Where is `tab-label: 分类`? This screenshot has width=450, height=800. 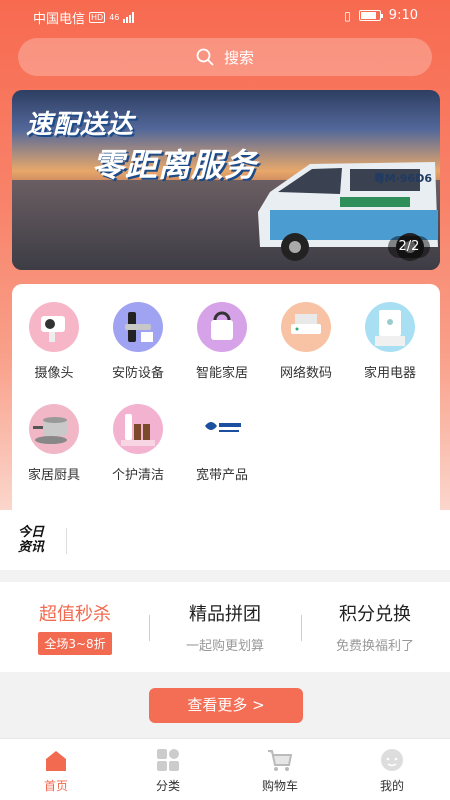
tab-label: 分类 is located at coordinates (167, 786).